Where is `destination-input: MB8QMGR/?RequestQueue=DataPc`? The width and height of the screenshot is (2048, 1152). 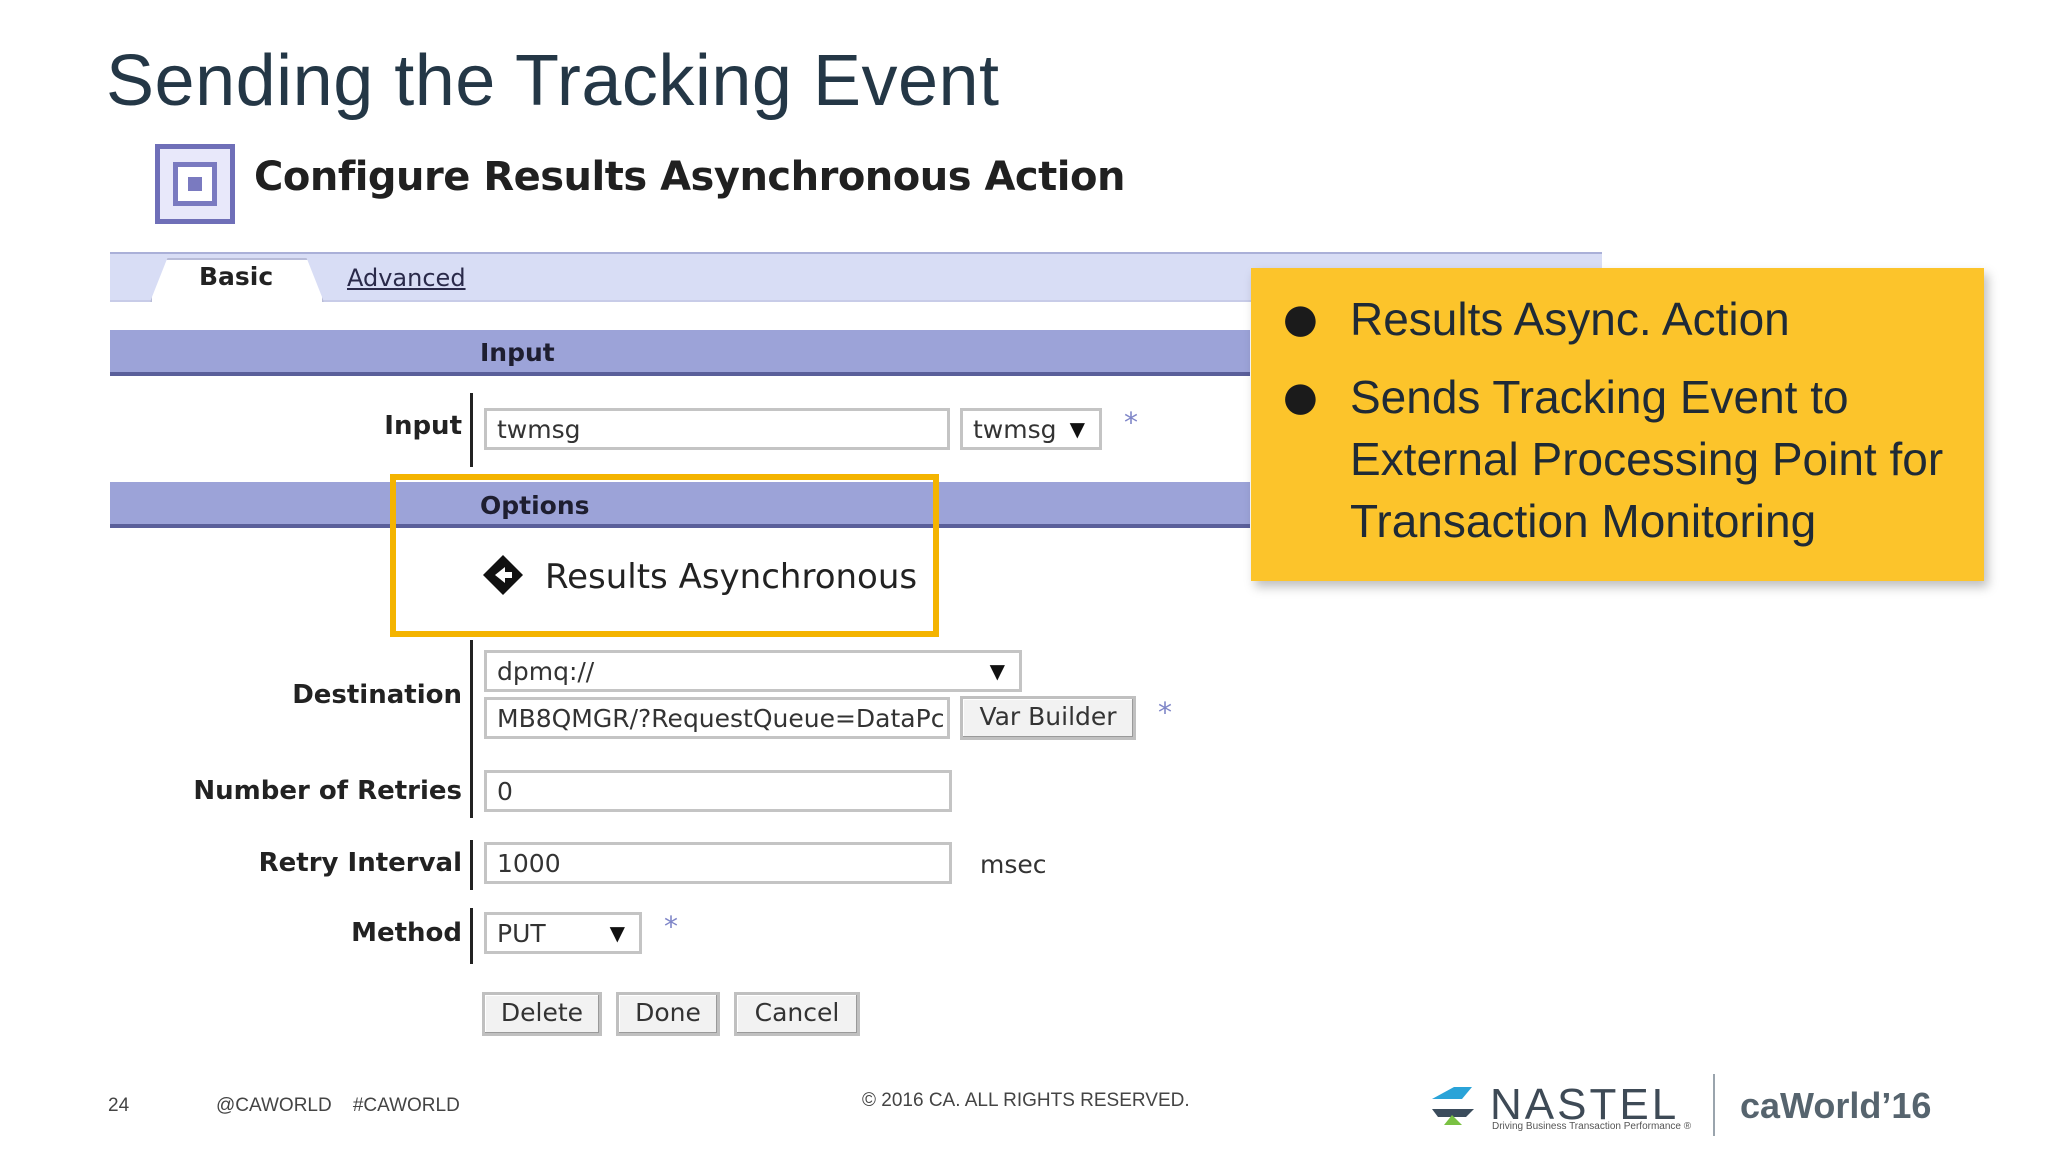
destination-input: MB8QMGR/?RequestQueue=DataPc is located at coordinates (717, 718).